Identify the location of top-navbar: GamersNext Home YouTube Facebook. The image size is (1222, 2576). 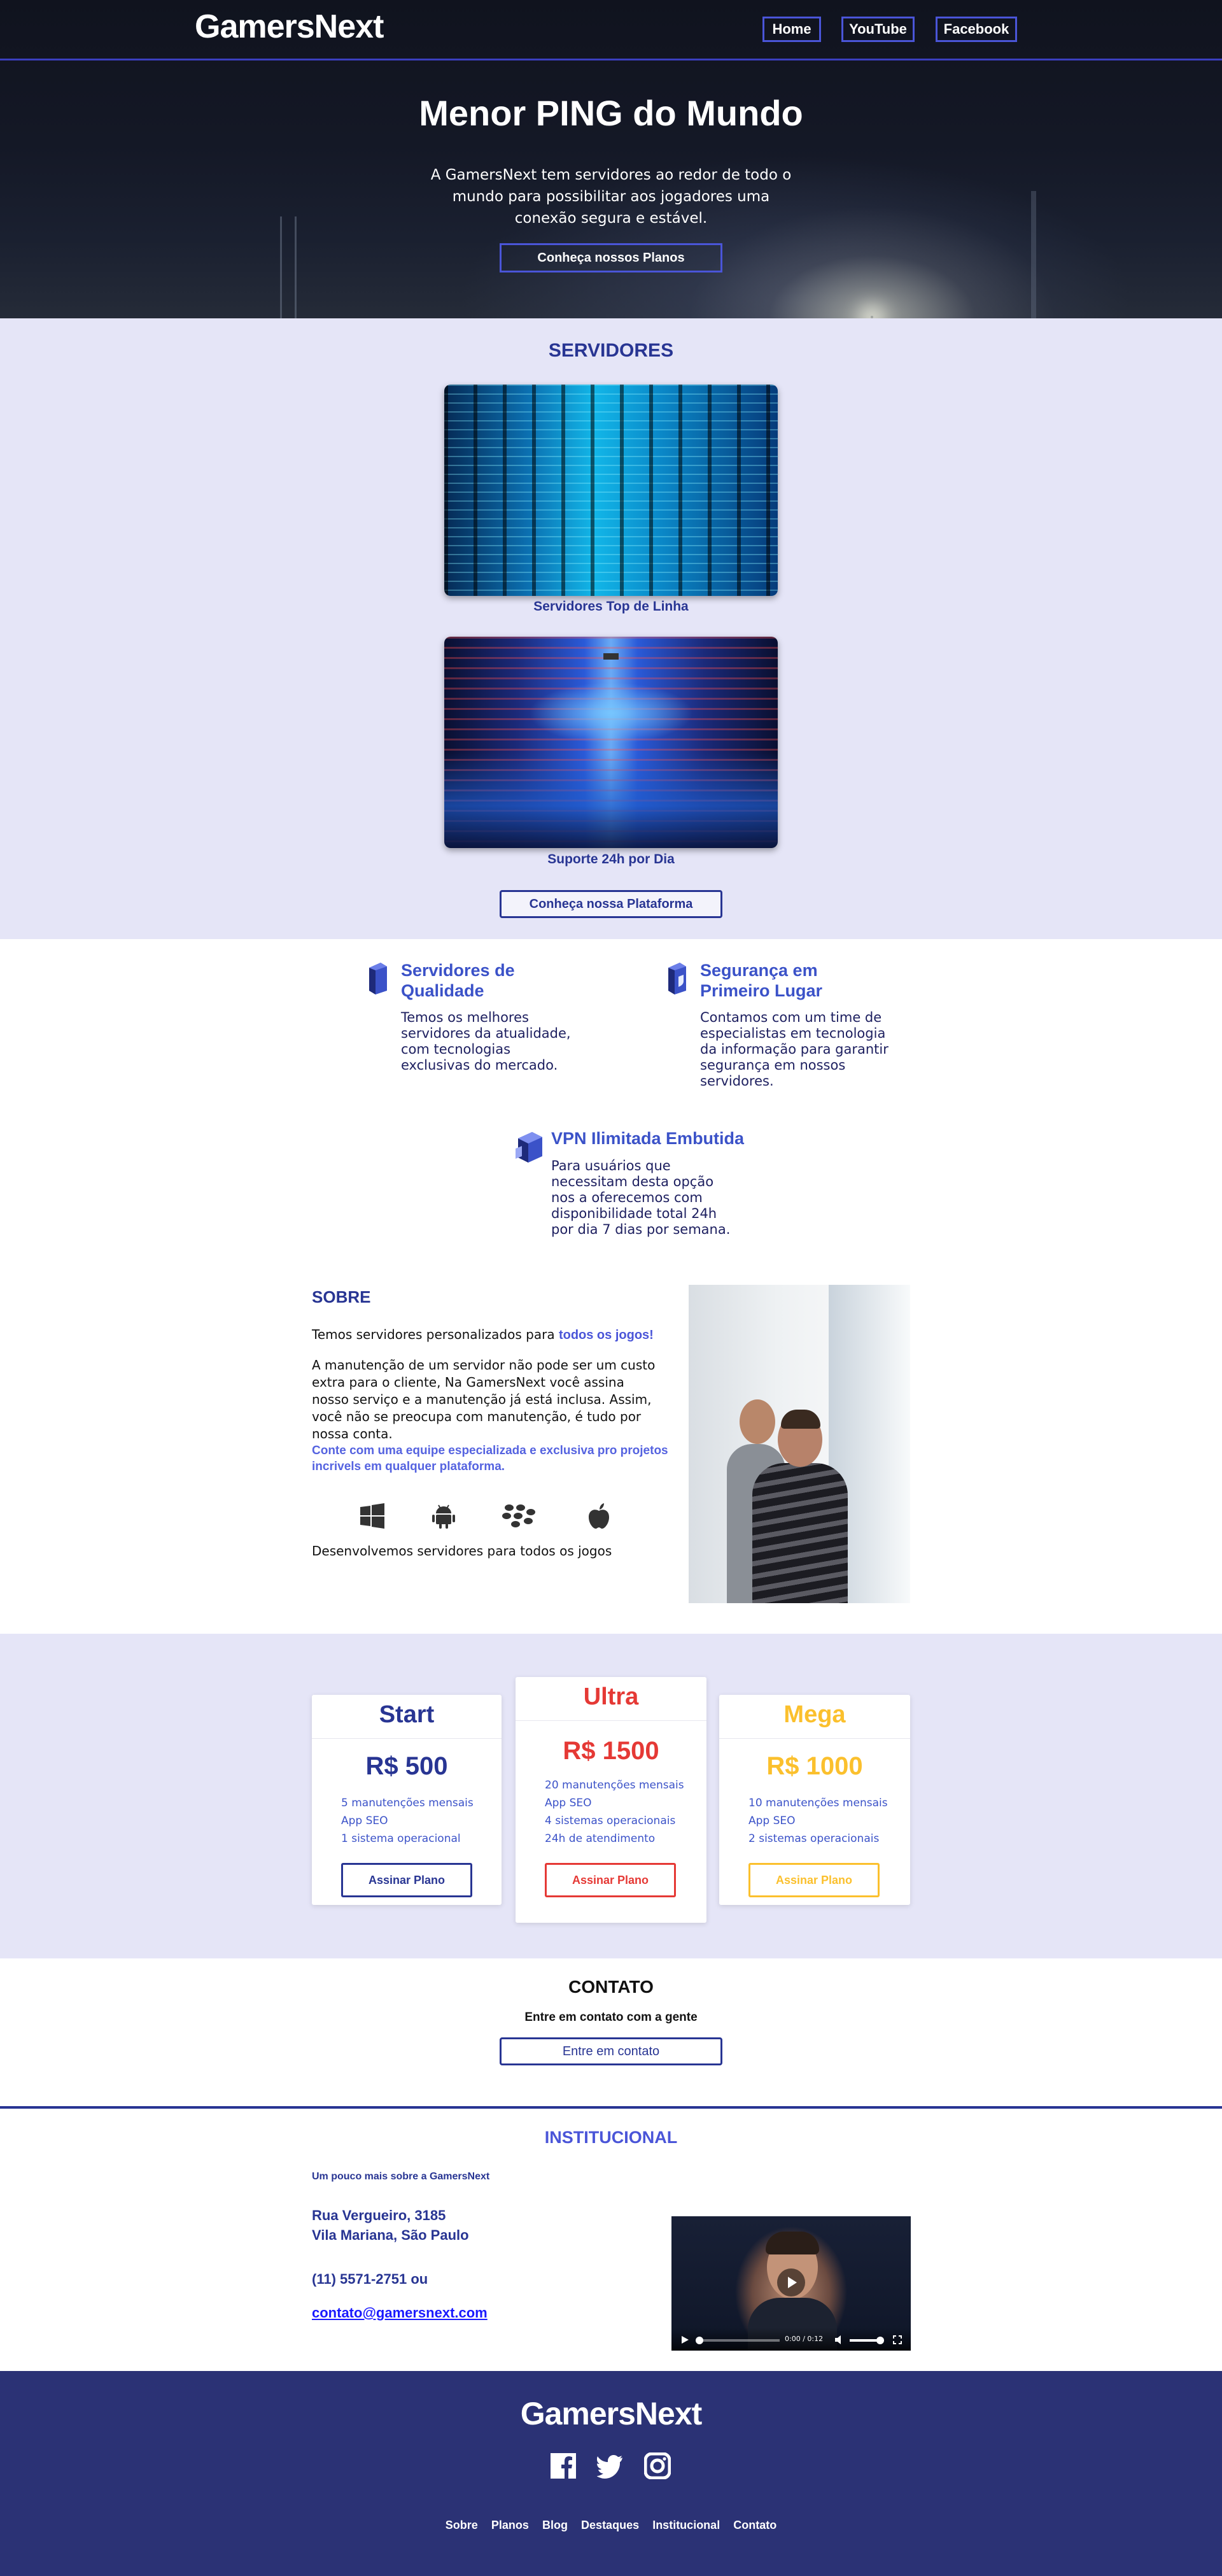
(611, 30).